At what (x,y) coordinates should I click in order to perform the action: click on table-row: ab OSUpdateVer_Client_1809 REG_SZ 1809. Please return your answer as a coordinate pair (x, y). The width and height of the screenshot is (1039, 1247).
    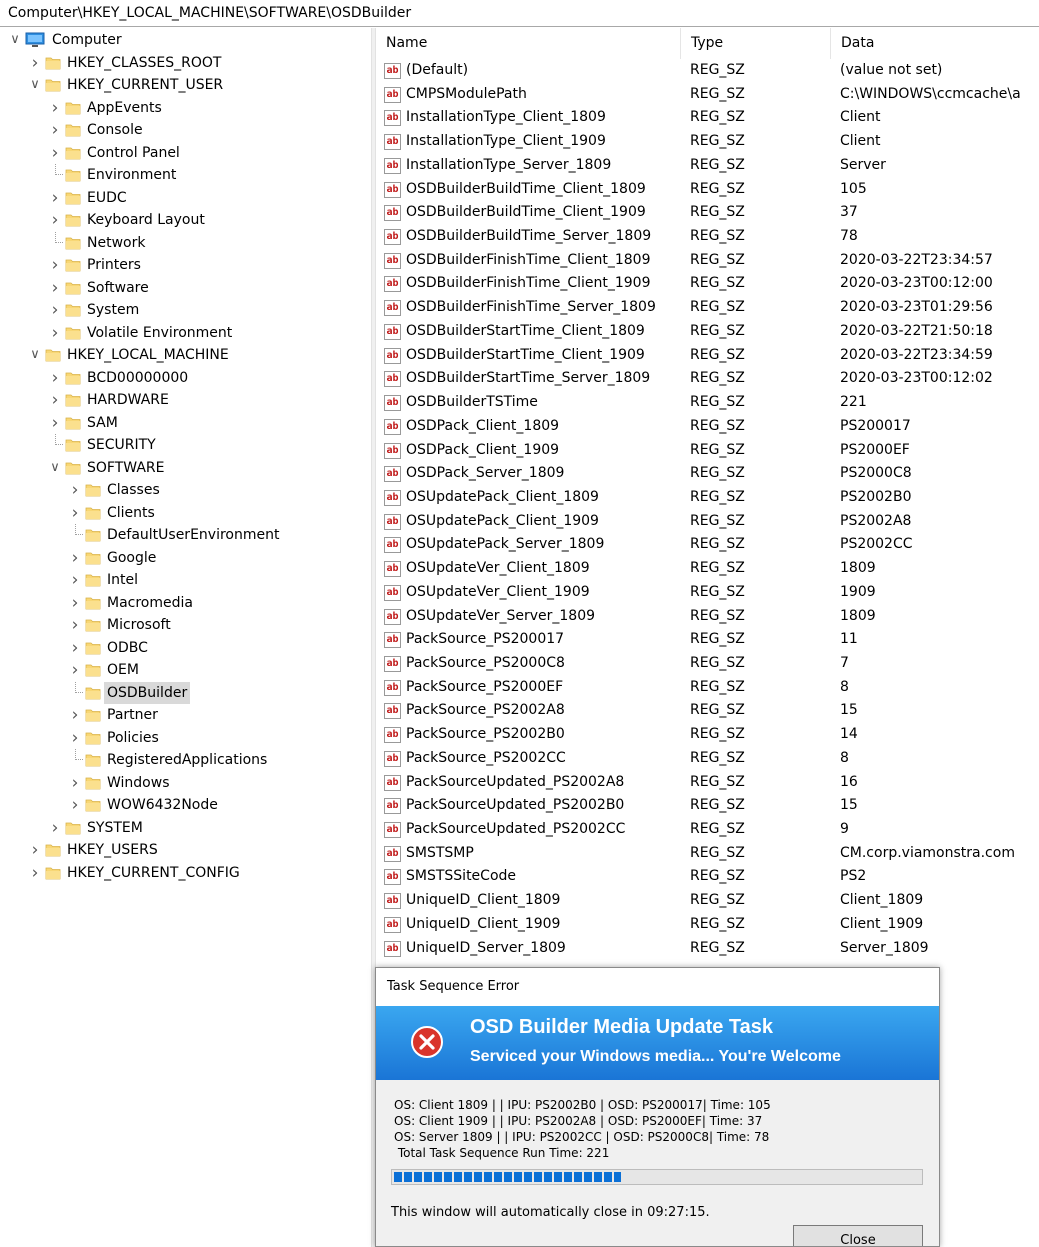
    Looking at the image, I should click on (707, 569).